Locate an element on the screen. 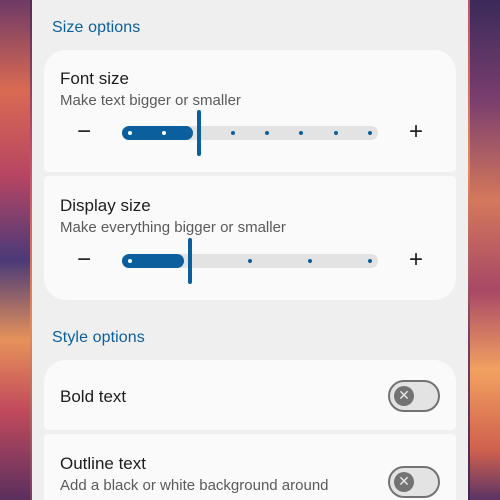 This screenshot has height=500, width=500. display-size-slider-thumb is located at coordinates (190, 261).